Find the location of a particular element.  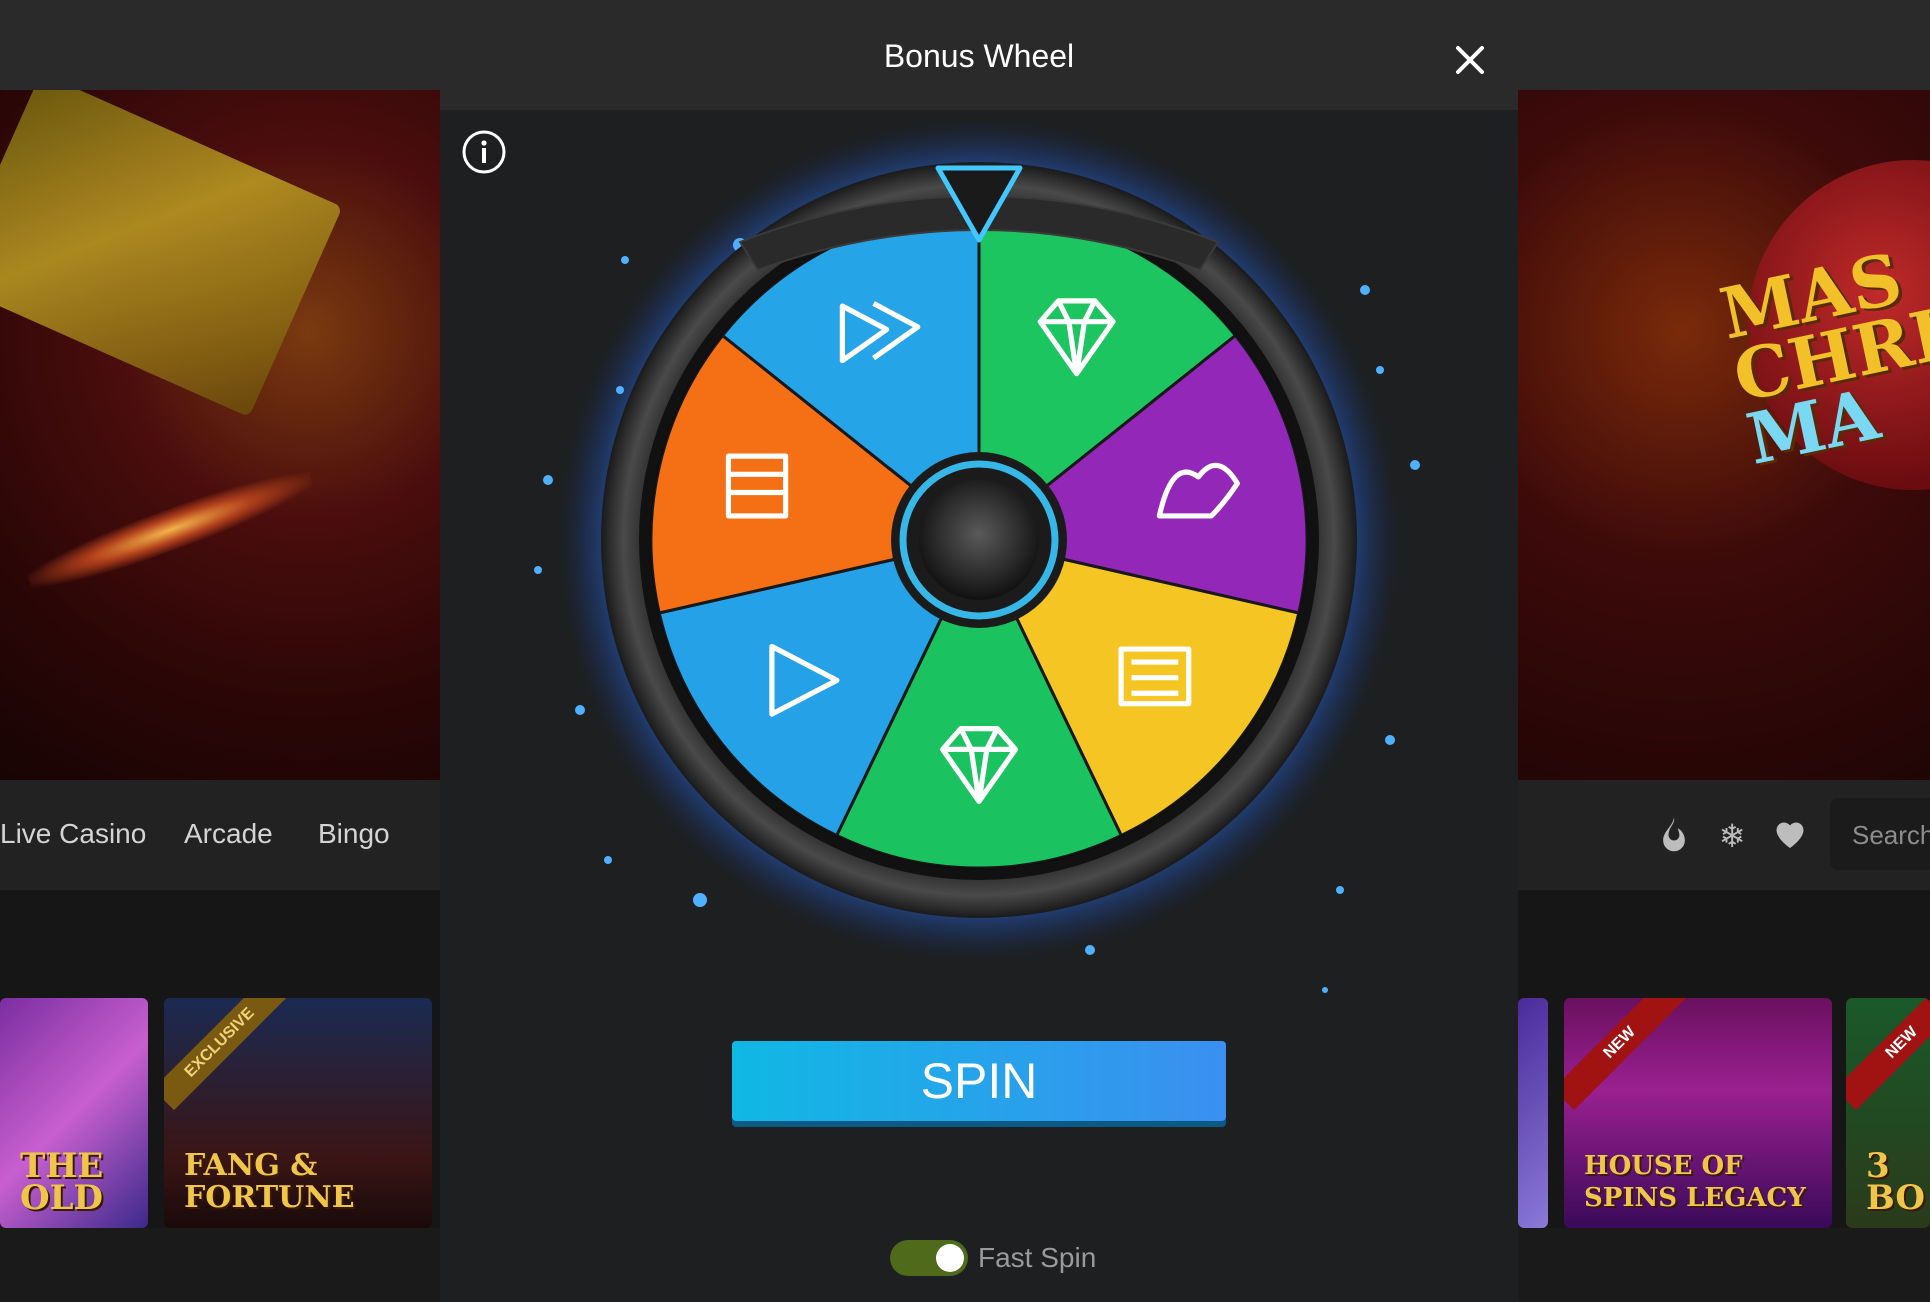

search-input: Search is located at coordinates (1880, 834).